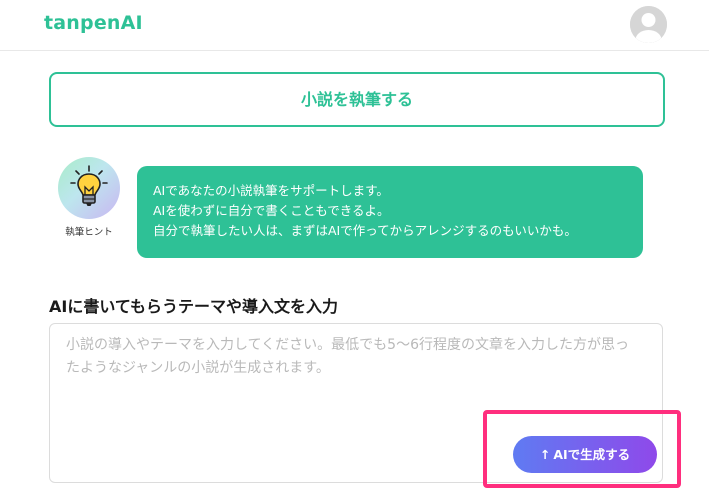  What do you see at coordinates (592, 454) in the screenshot?
I see `generate-button-label: AIで生成する` at bounding box center [592, 454].